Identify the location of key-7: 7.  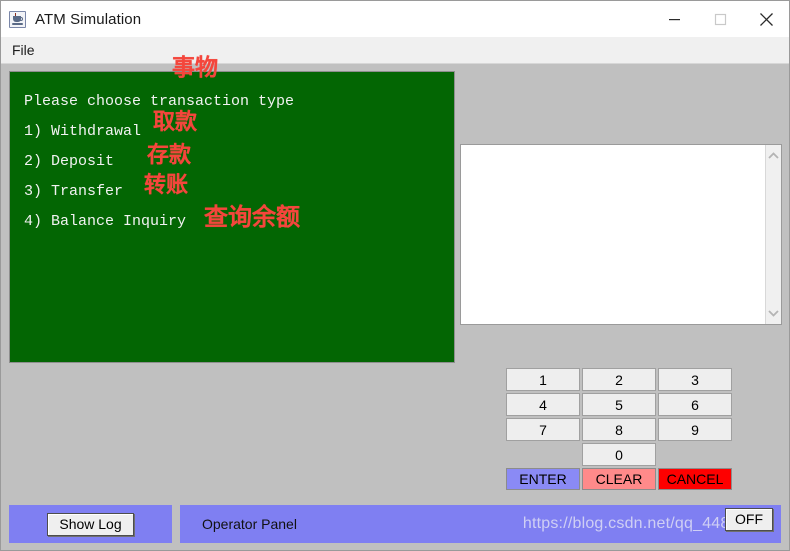
(543, 429).